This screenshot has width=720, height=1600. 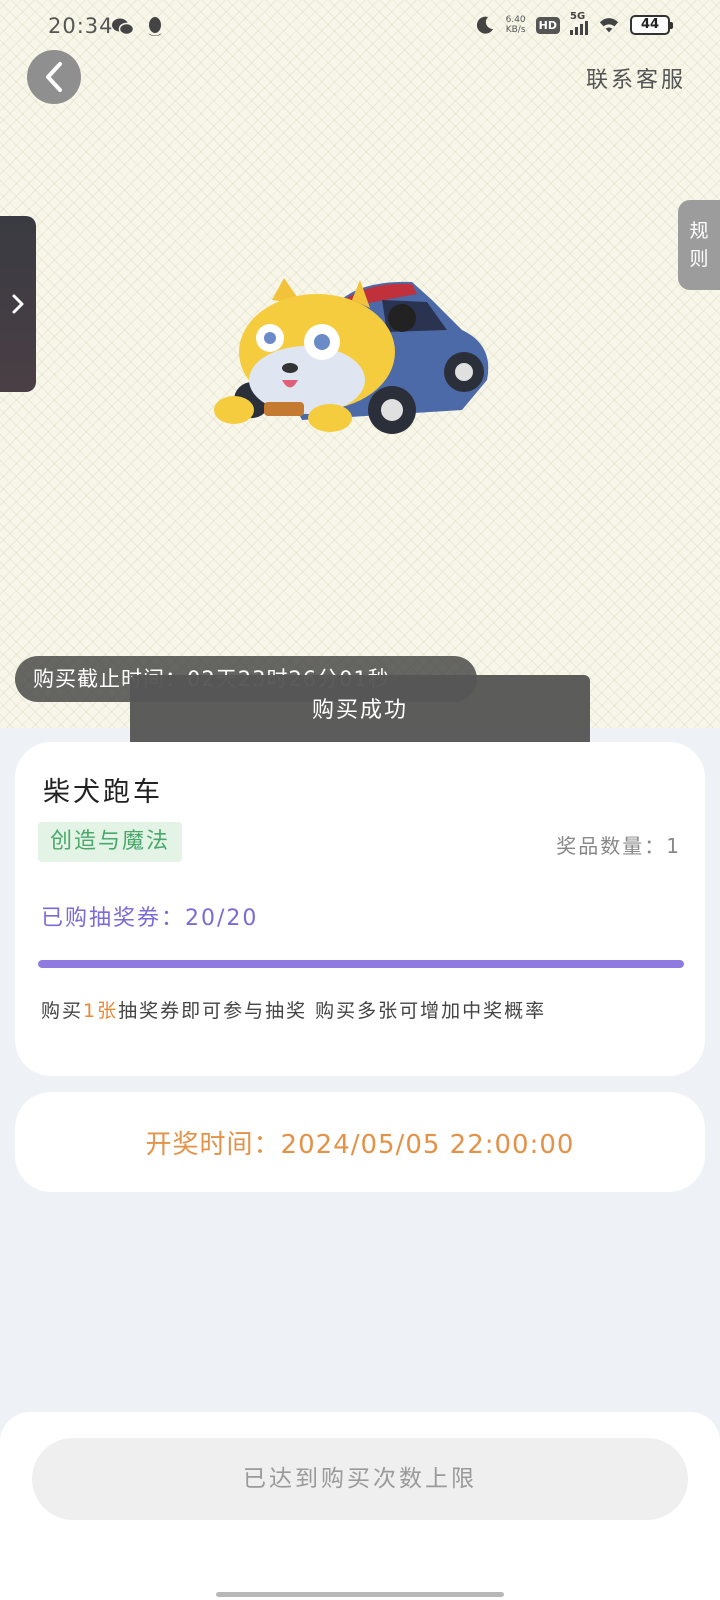 I want to click on hint-suffix: 抽奖券即可参与抽奖 购买多张可增加中奖概率, so click(x=332, y=1011).